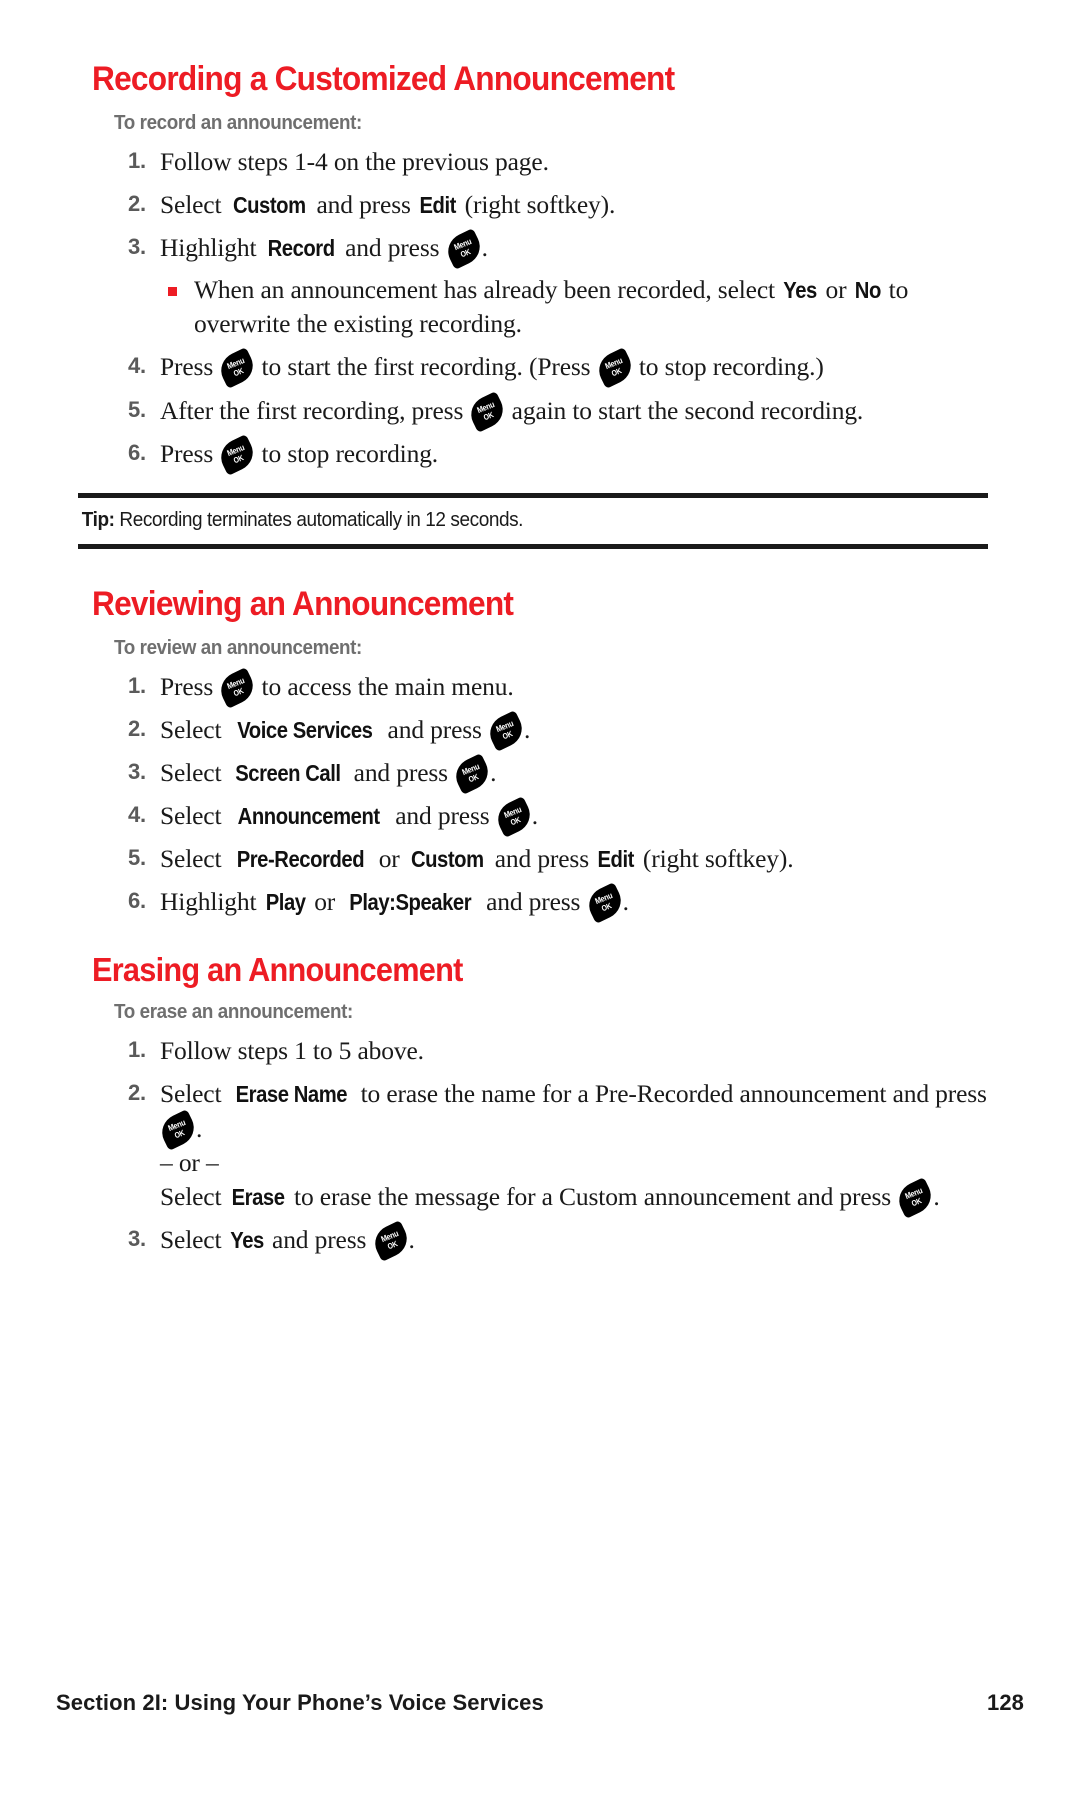  What do you see at coordinates (616, 859) in the screenshot?
I see `ui-label: Edit` at bounding box center [616, 859].